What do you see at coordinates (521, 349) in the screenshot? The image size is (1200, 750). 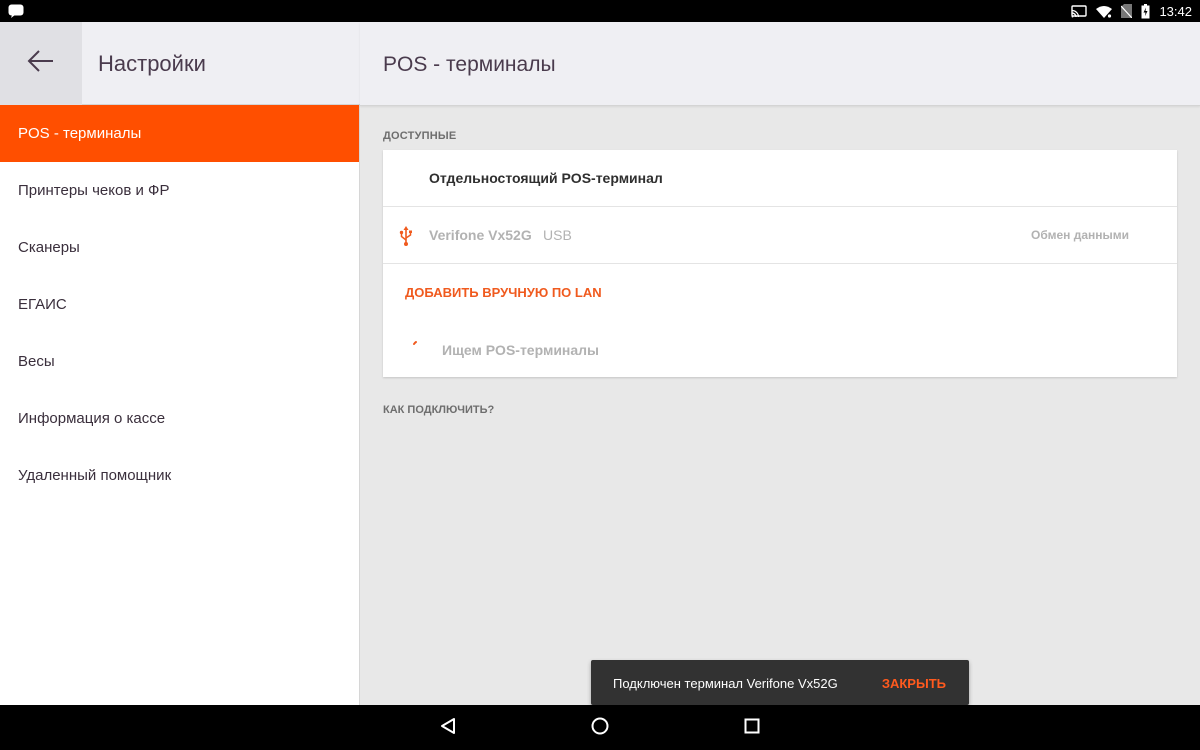 I see `searching-label: Ищем POS-терминалы` at bounding box center [521, 349].